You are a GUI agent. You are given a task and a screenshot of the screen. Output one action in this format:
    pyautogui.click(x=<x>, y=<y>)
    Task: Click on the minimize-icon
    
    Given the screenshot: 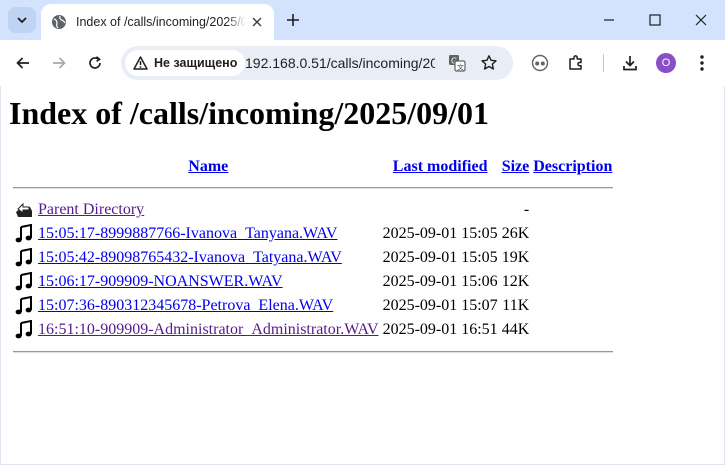 What is the action you would take?
    pyautogui.click(x=609, y=20)
    